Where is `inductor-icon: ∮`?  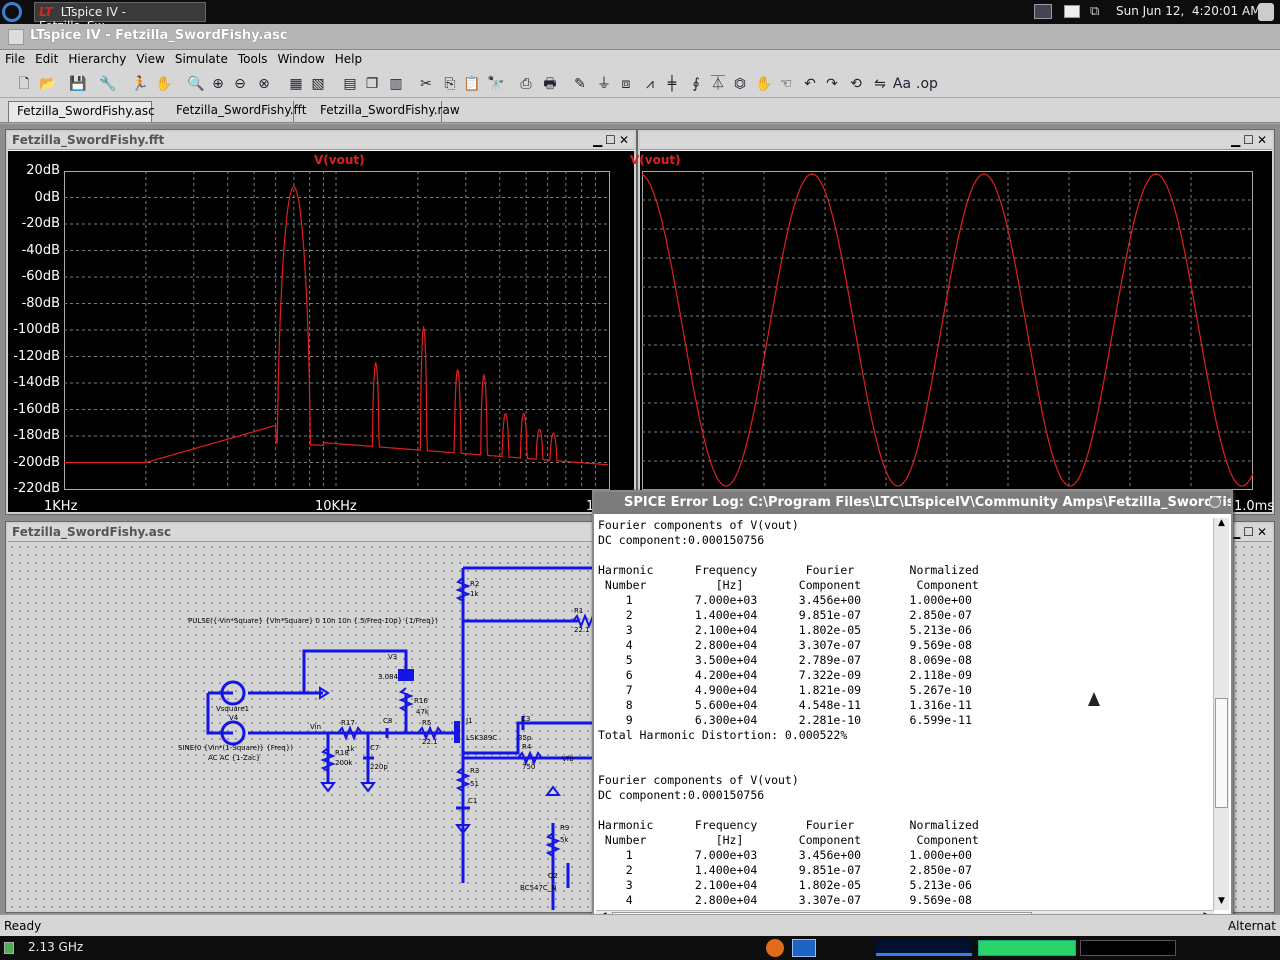
inductor-icon: ∮ is located at coordinates (696, 84).